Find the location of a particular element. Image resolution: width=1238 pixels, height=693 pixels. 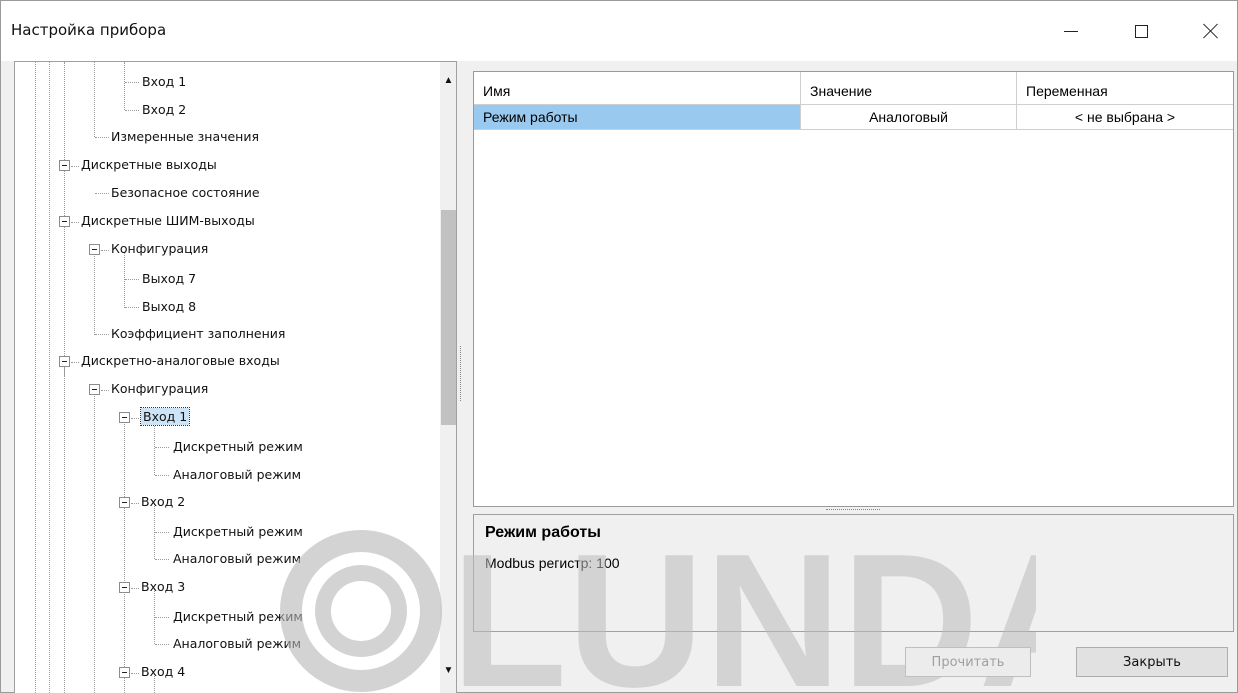

column-header-name: Имя is located at coordinates (637, 88).